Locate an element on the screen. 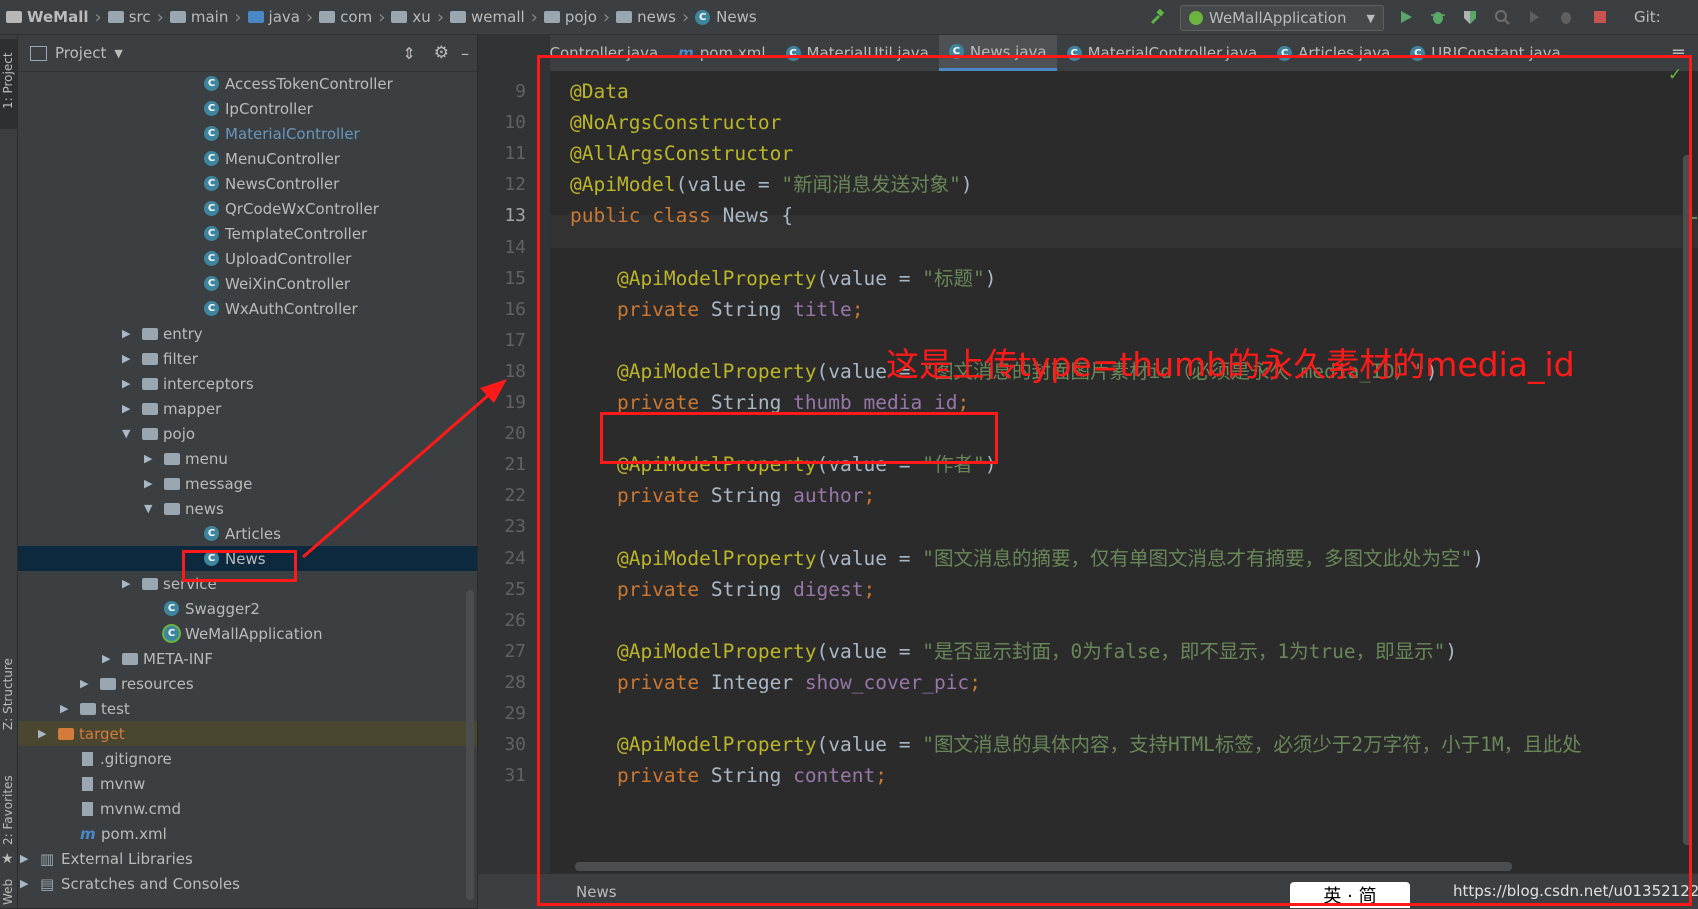  tree-item: C Swagger2 is located at coordinates (247, 608).